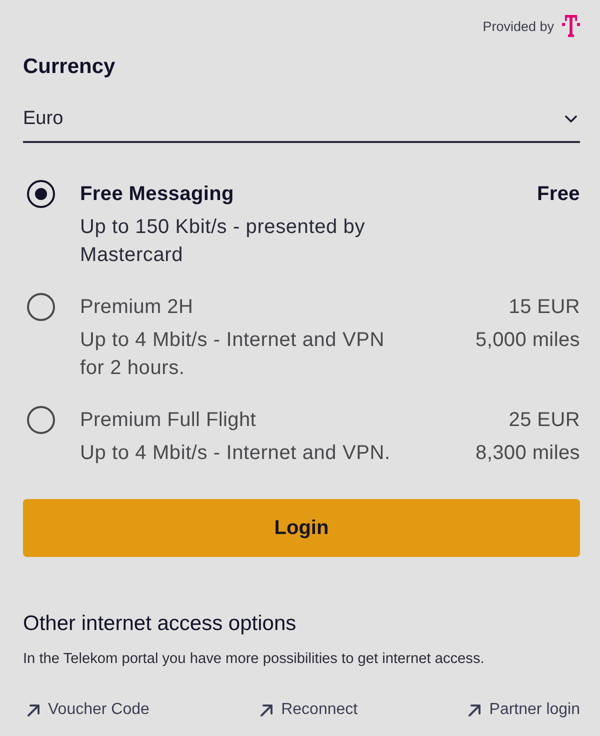 The height and width of the screenshot is (736, 600). Describe the element at coordinates (544, 307) in the screenshot. I see `plan-price: 15 EUR` at that location.